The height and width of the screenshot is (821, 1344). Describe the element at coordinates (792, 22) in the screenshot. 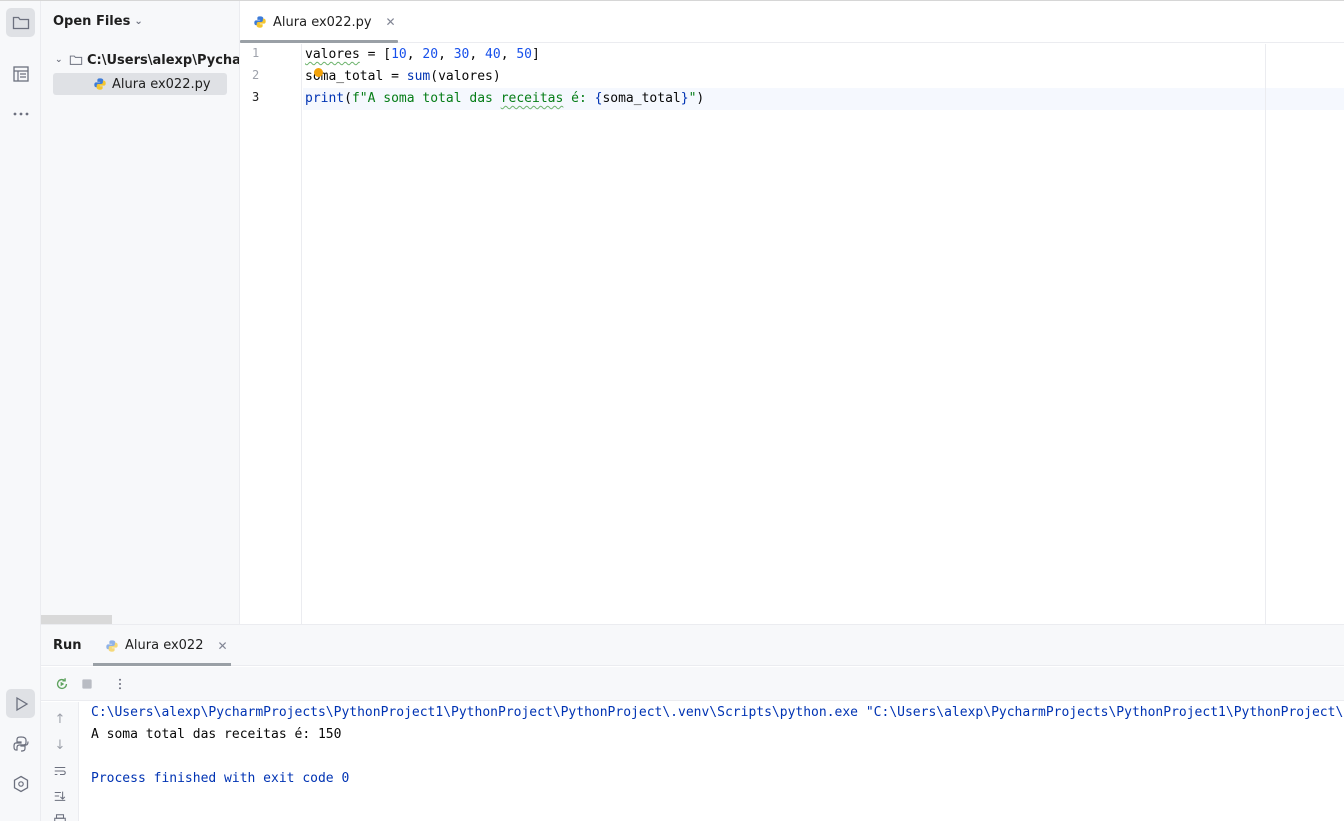

I see `editor-tab-bar: Alura ex022.py ✕` at that location.